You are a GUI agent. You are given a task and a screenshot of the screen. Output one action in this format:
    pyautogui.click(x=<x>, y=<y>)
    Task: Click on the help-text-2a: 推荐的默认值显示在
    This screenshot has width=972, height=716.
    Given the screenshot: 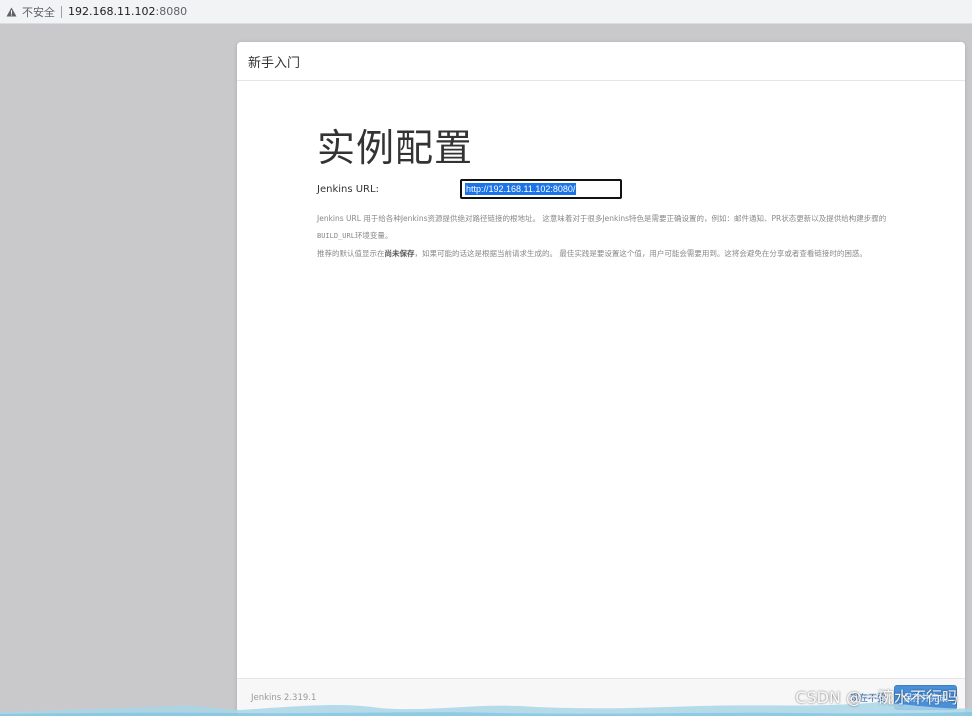 What is the action you would take?
    pyautogui.click(x=351, y=253)
    